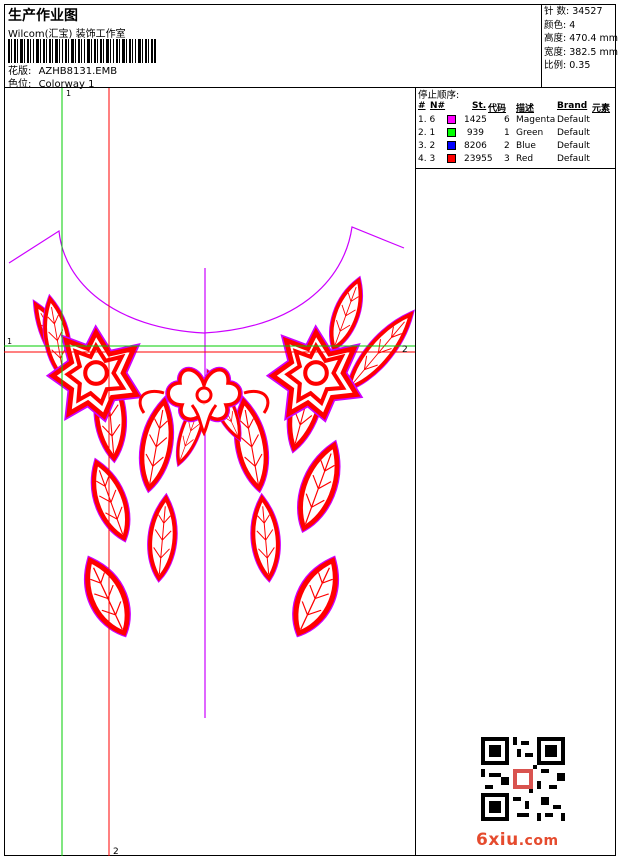  Describe the element at coordinates (422, 106) in the screenshot. I see `col-hash: #` at that location.